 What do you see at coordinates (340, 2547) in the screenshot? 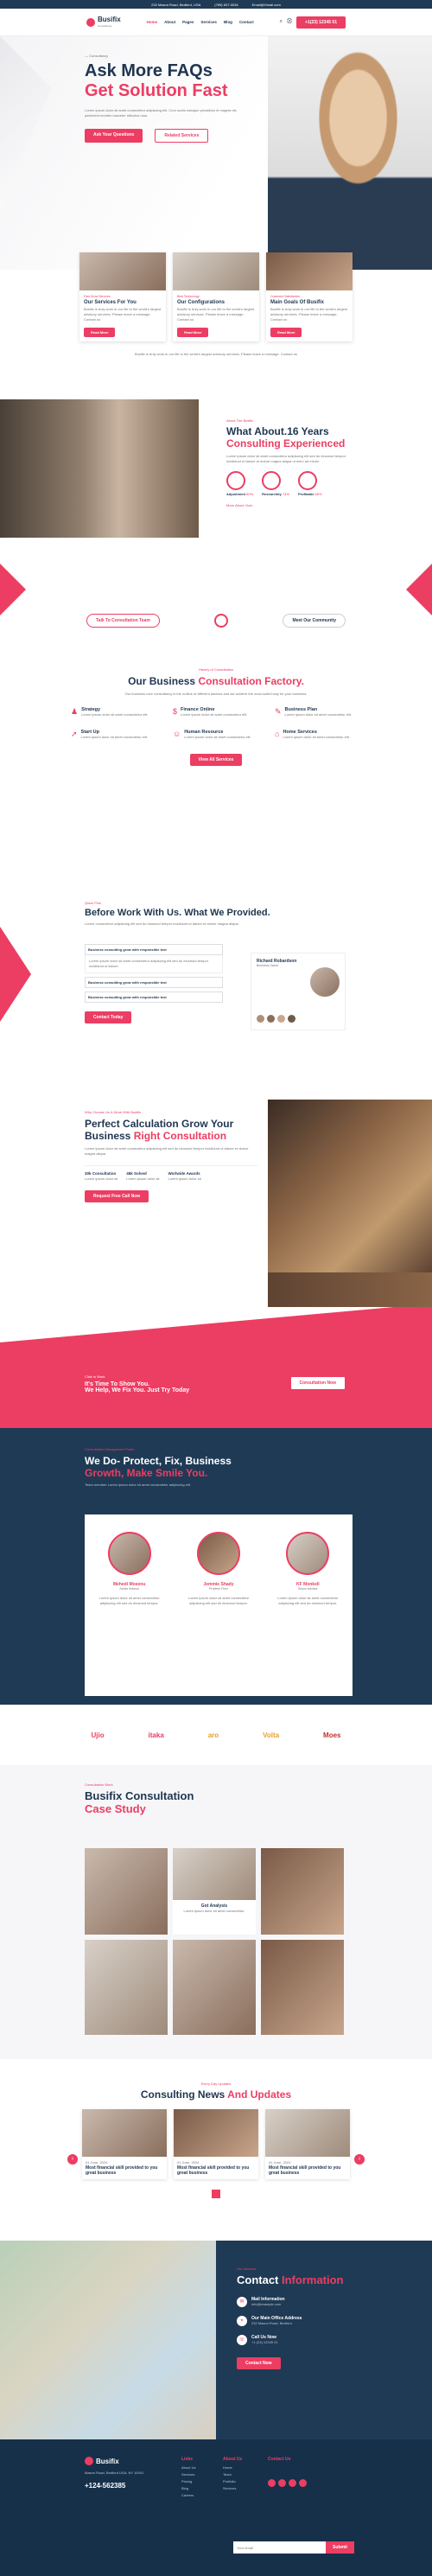
I see `newsletter-submit-button: Submit` at bounding box center [340, 2547].